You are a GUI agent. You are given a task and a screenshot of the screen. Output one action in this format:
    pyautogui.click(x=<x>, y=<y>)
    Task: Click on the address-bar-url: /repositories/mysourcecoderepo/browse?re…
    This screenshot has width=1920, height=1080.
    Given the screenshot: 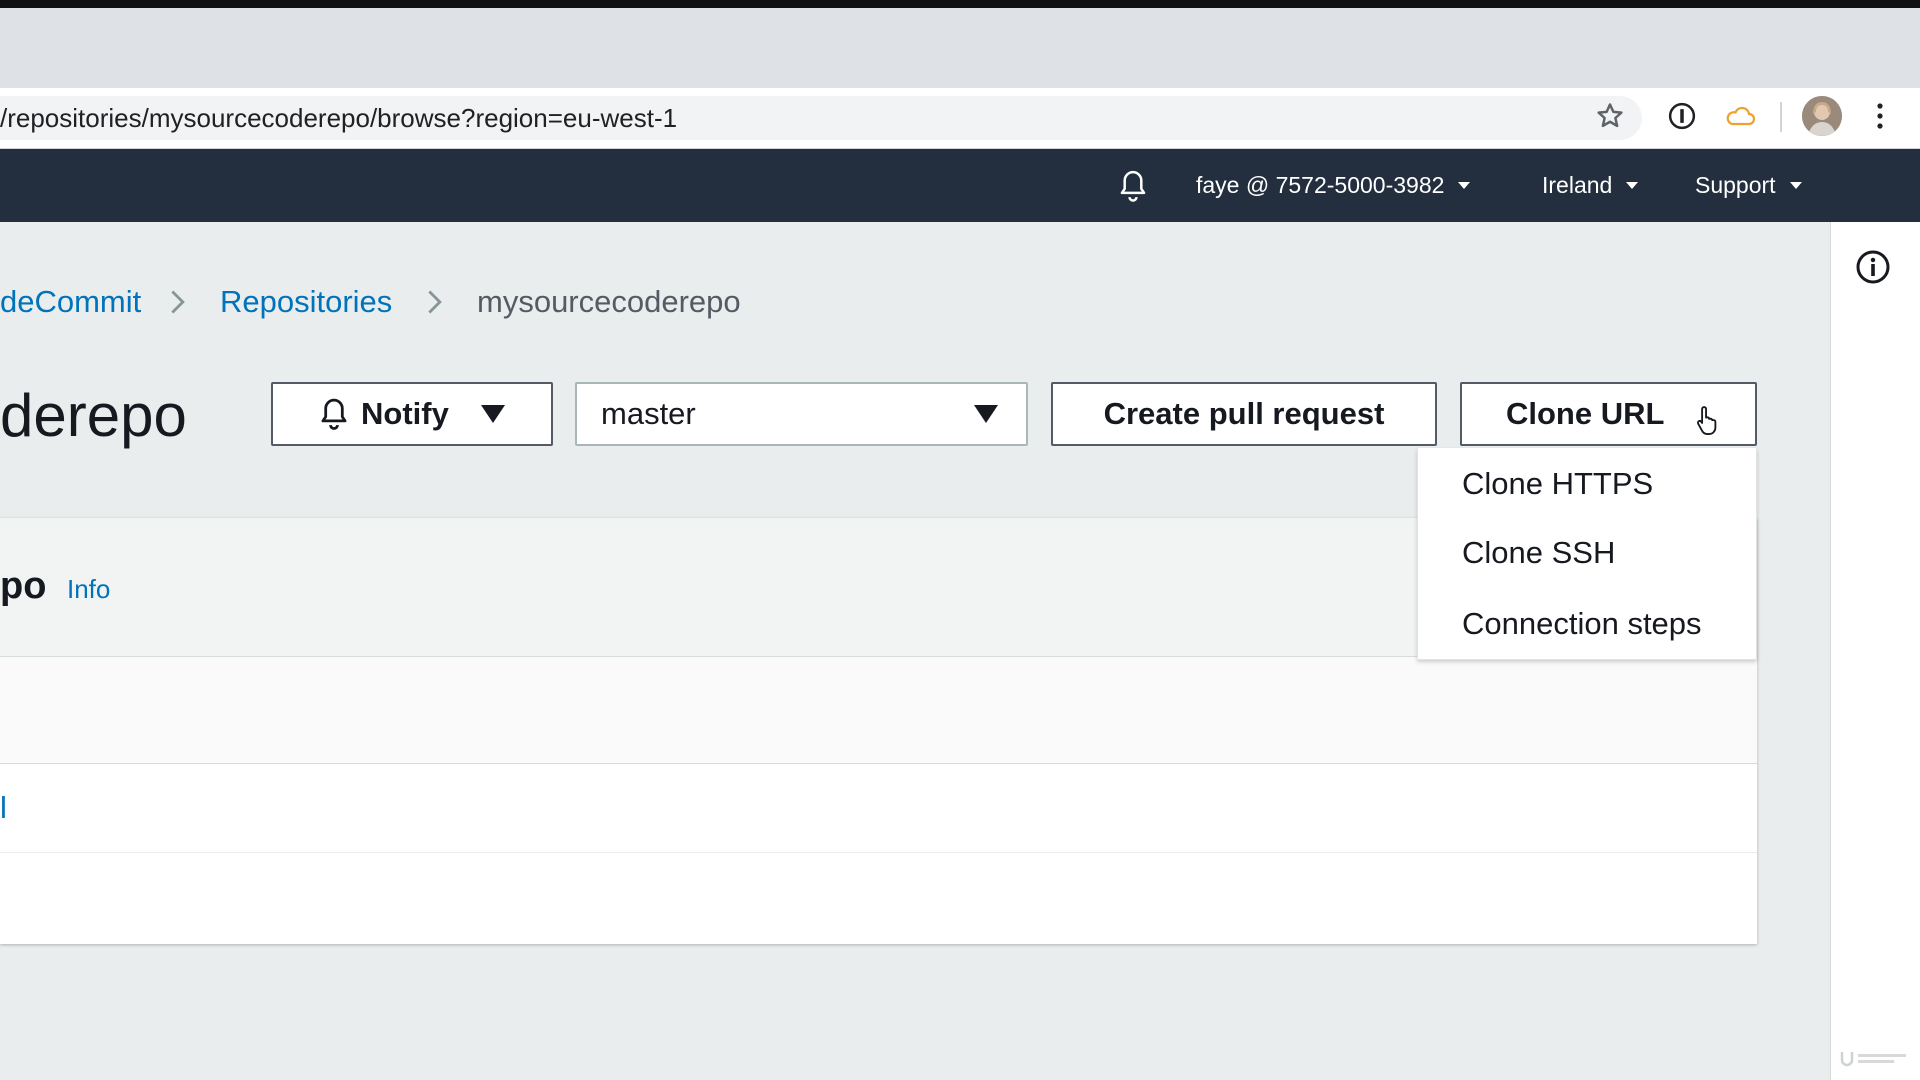 What is the action you would take?
    pyautogui.click(x=338, y=118)
    